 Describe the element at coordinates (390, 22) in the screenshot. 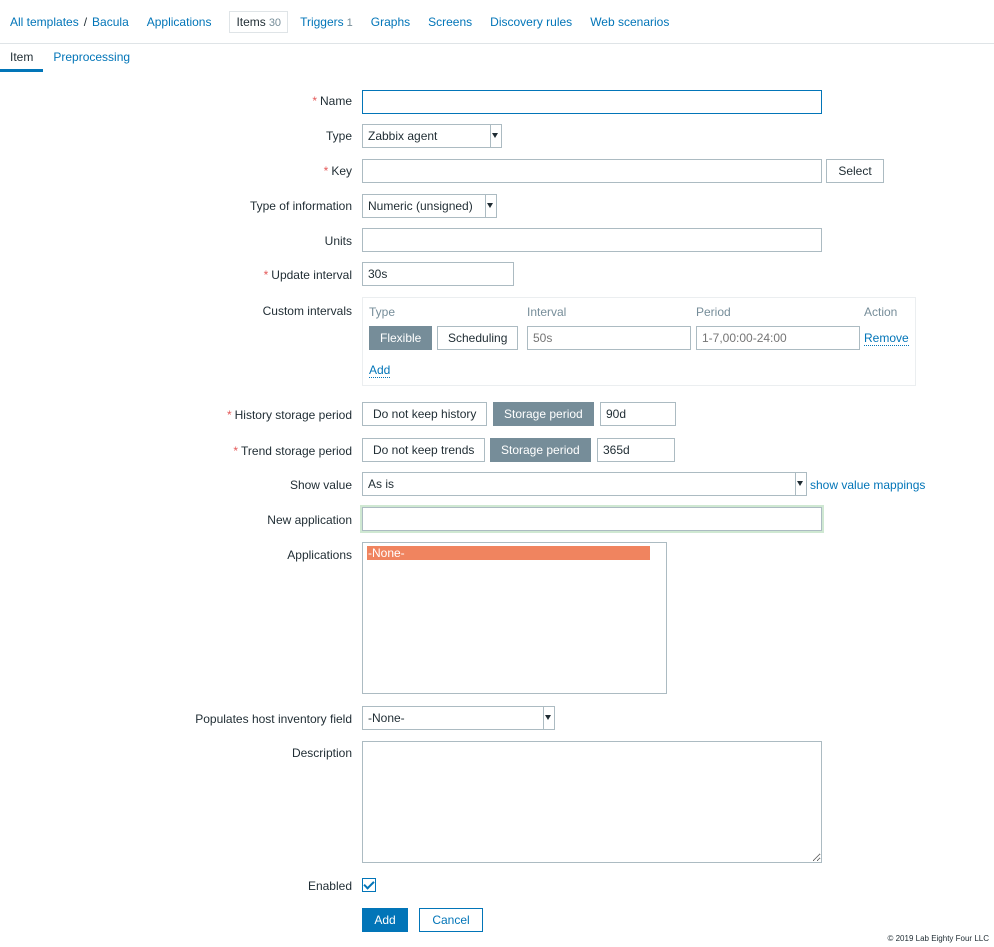

I see `nav-graphs: Graphs` at that location.